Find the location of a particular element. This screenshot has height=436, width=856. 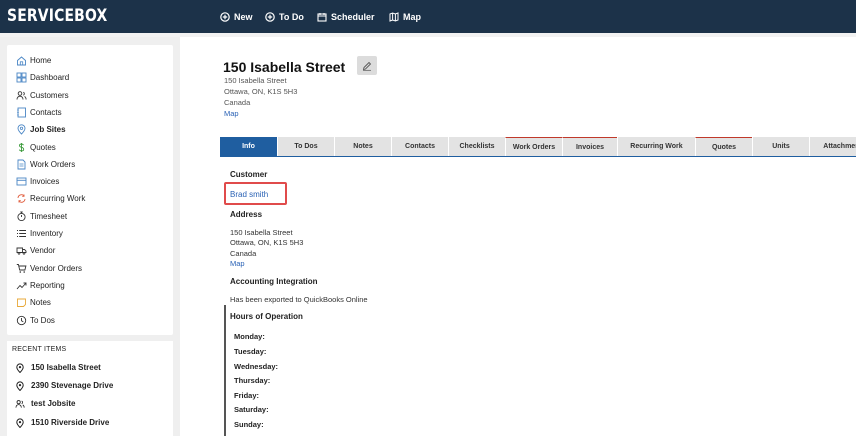

tab-recurring-work: Recurring Work is located at coordinates (656, 146).